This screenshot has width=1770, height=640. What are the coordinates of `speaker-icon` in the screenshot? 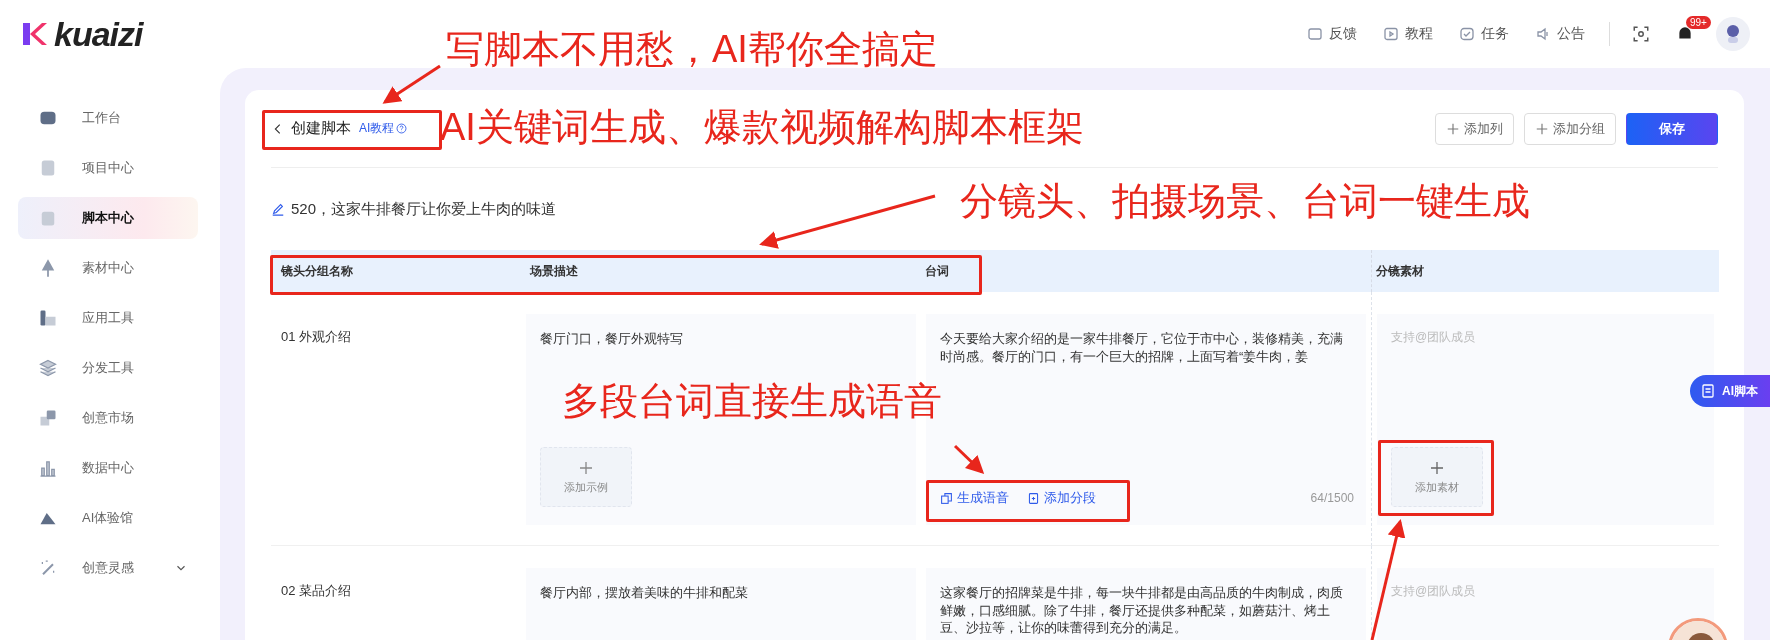 It's located at (1543, 34).